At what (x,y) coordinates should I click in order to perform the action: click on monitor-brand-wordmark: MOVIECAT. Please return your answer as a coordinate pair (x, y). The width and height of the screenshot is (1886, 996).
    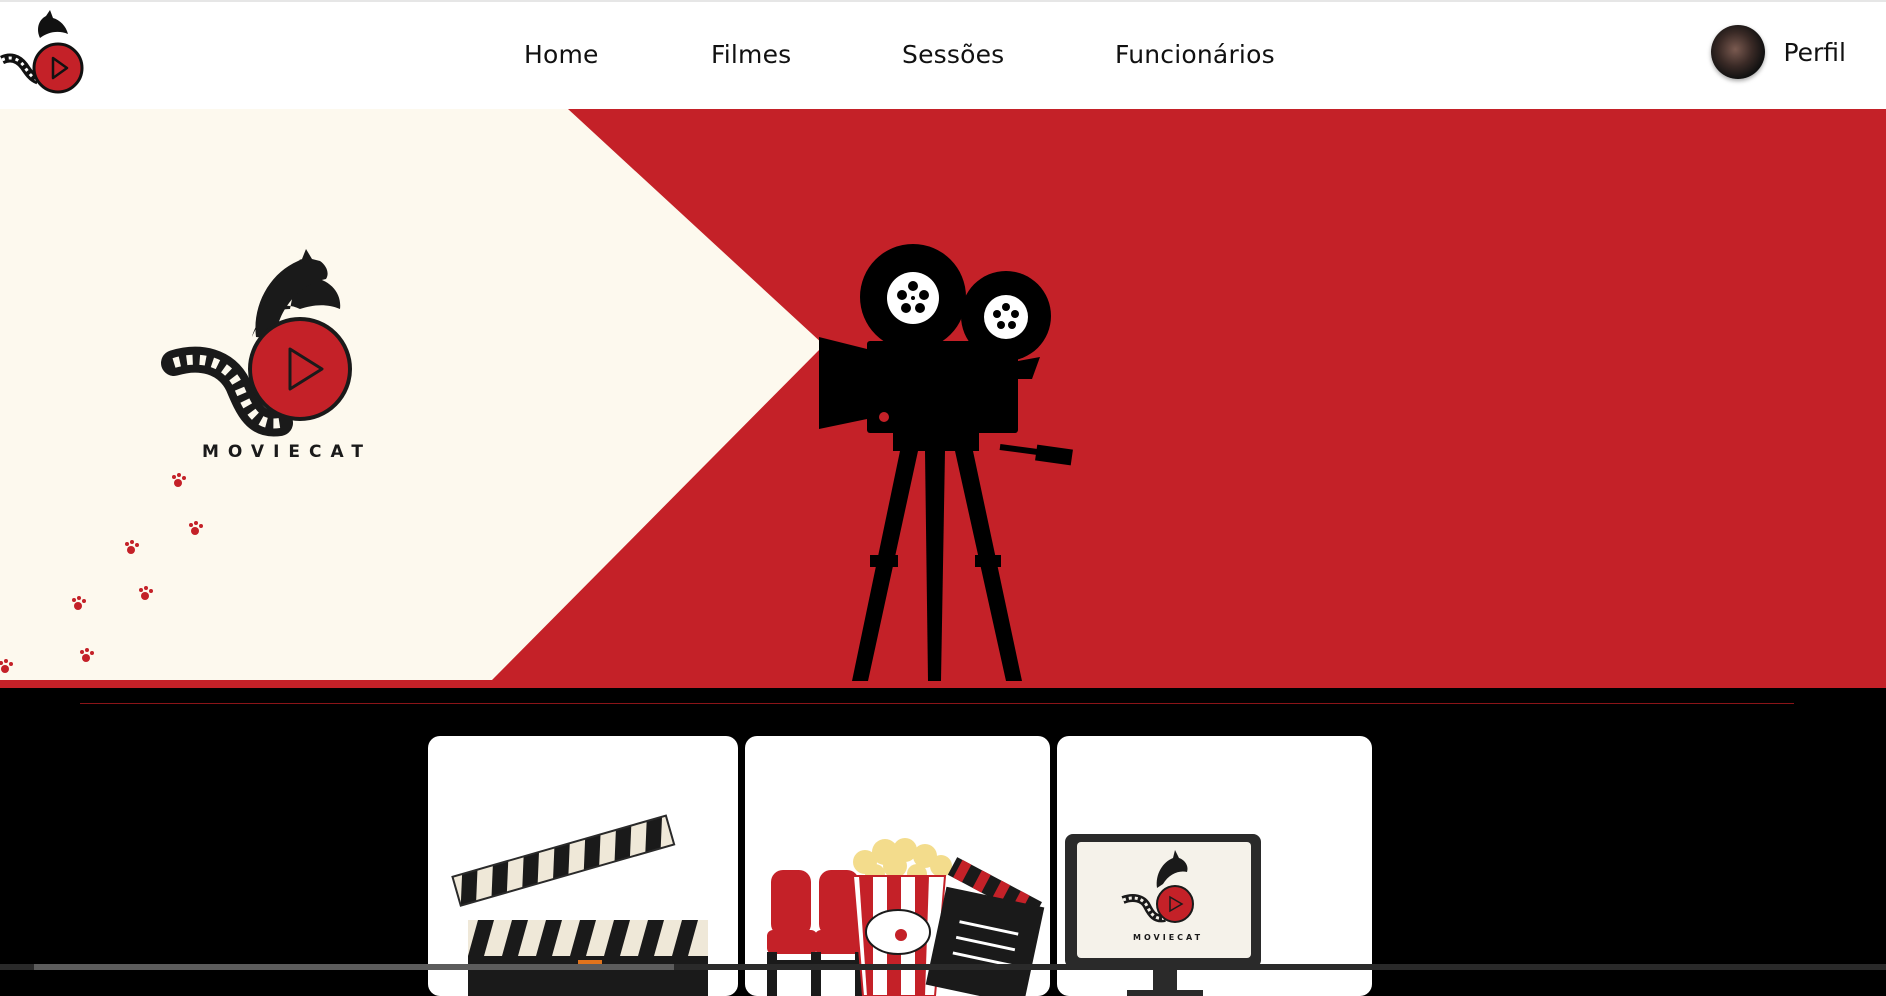
    Looking at the image, I should click on (1168, 937).